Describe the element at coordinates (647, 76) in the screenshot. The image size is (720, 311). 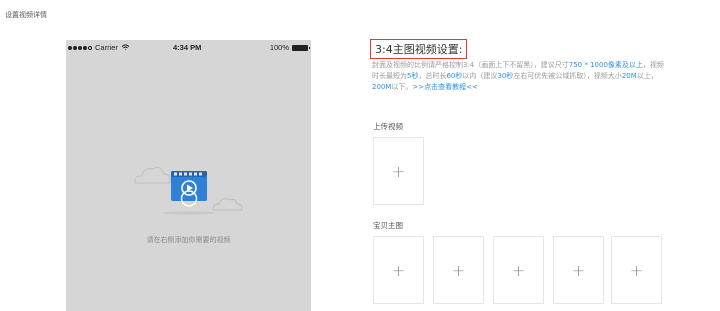
I see `desc-text: 以上，` at that location.